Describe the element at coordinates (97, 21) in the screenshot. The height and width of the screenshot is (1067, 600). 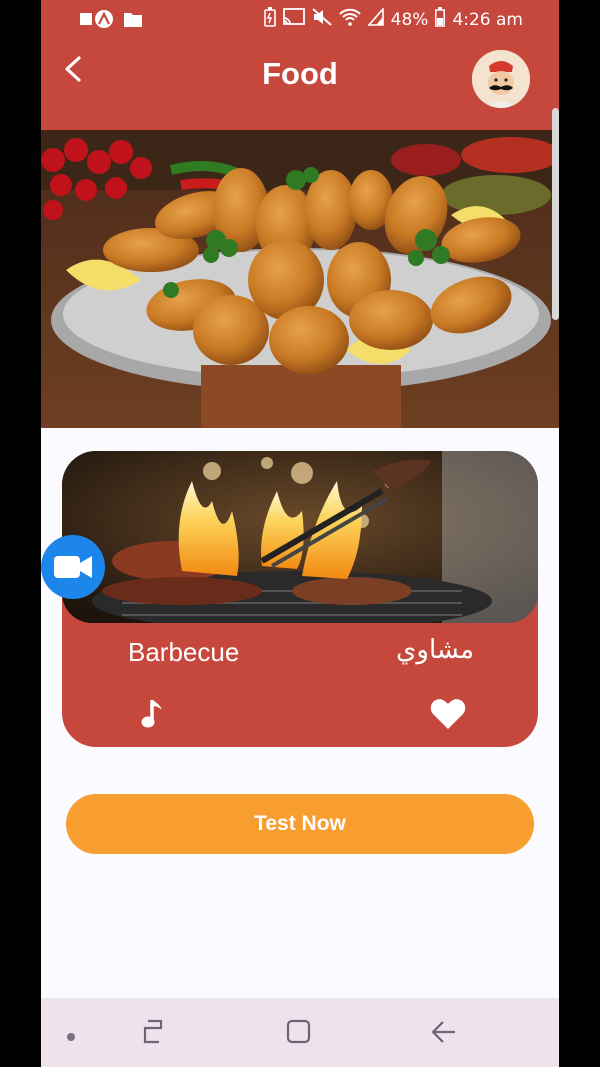
I see `notification-a-icon` at that location.